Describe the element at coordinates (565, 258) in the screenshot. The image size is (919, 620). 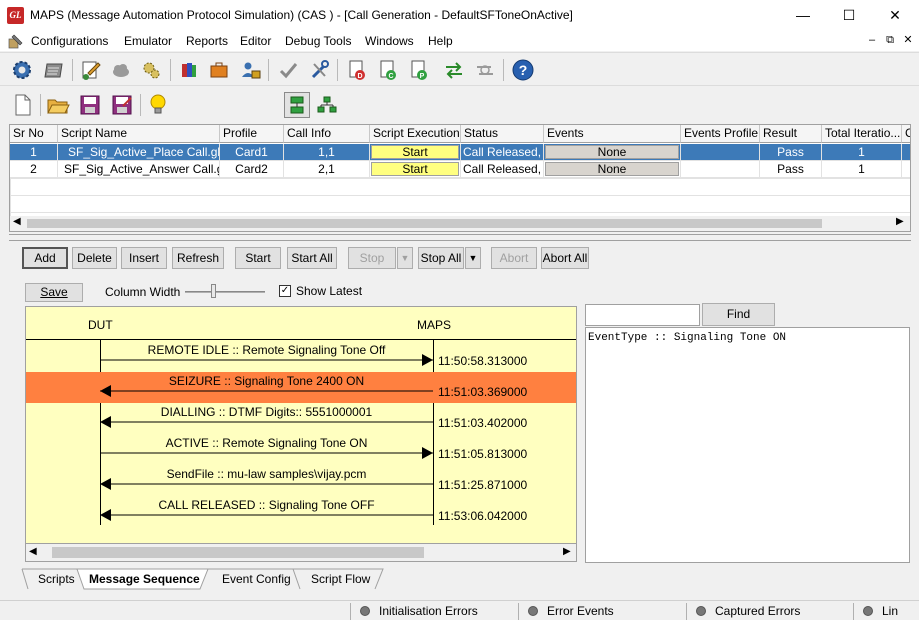
I see `abort-all-button: Abort All` at that location.